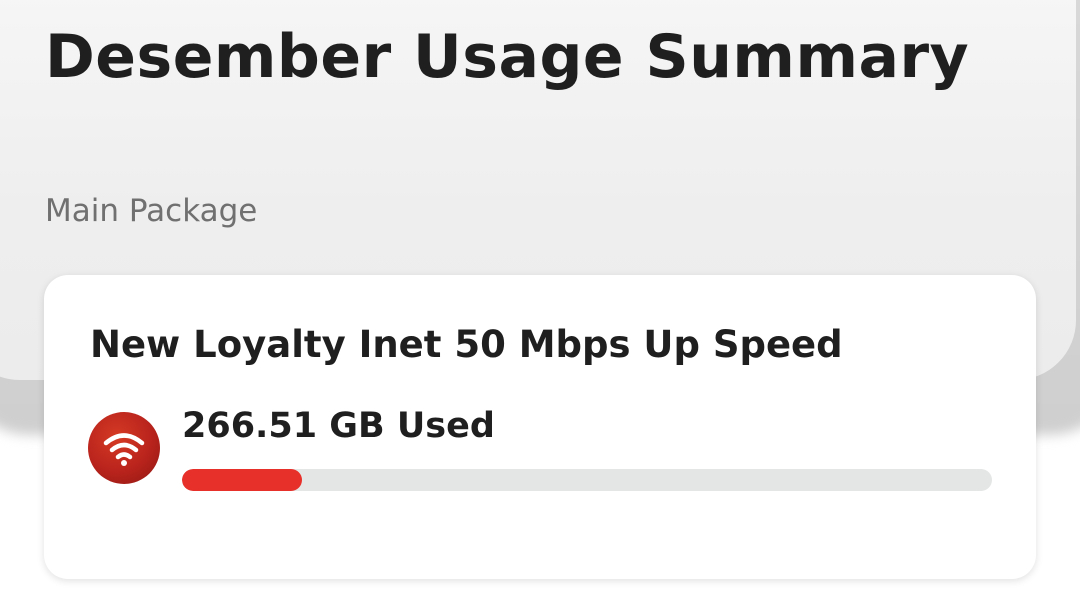  What do you see at coordinates (507, 57) in the screenshot?
I see `page-title: Desember Usage Summary` at bounding box center [507, 57].